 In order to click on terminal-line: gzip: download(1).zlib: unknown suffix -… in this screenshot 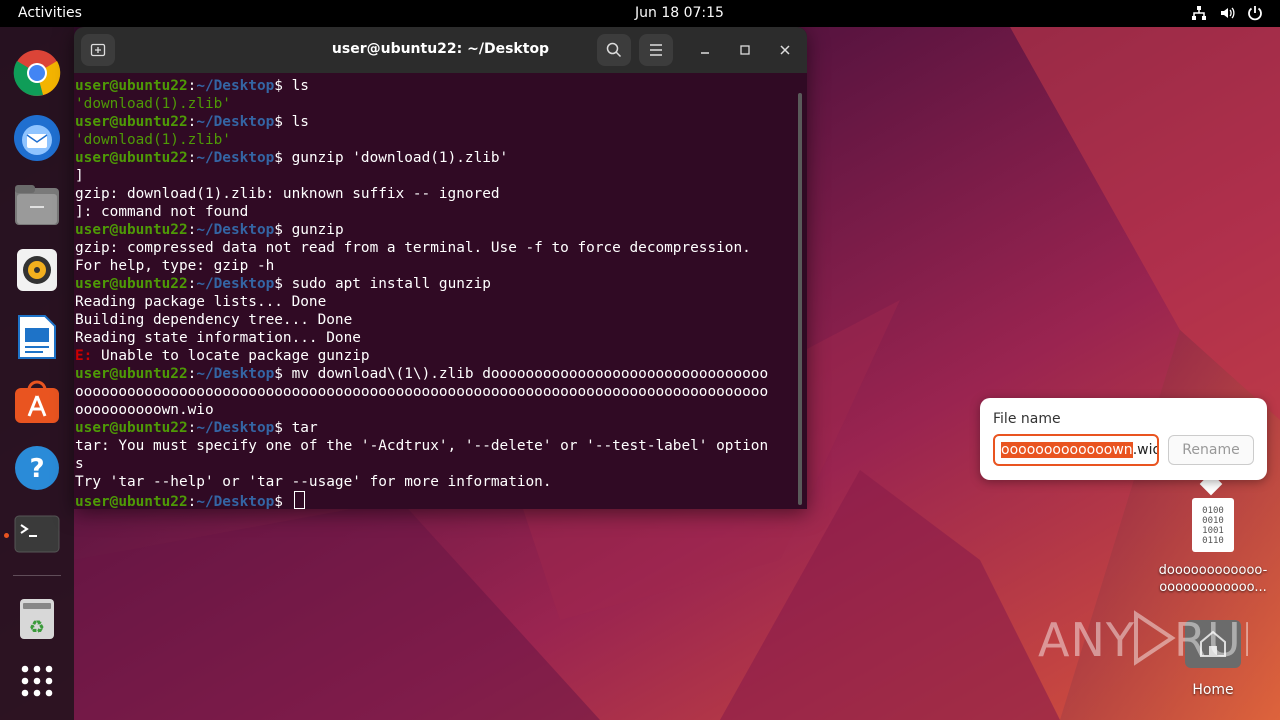, I will do `click(435, 194)`.